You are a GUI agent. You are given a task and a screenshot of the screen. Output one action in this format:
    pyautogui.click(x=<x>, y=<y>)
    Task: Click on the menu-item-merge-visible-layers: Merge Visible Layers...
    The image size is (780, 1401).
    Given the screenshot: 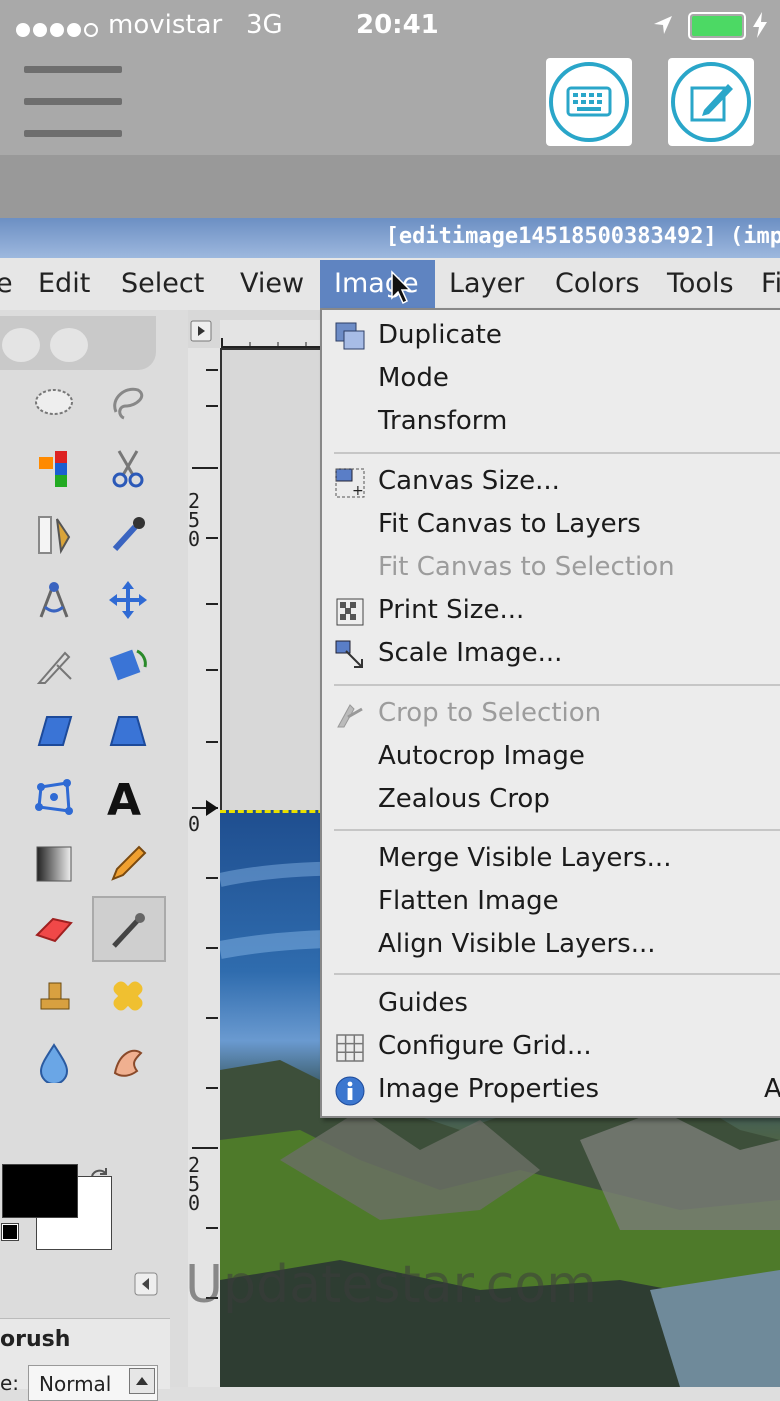 What is the action you would take?
    pyautogui.click(x=524, y=858)
    